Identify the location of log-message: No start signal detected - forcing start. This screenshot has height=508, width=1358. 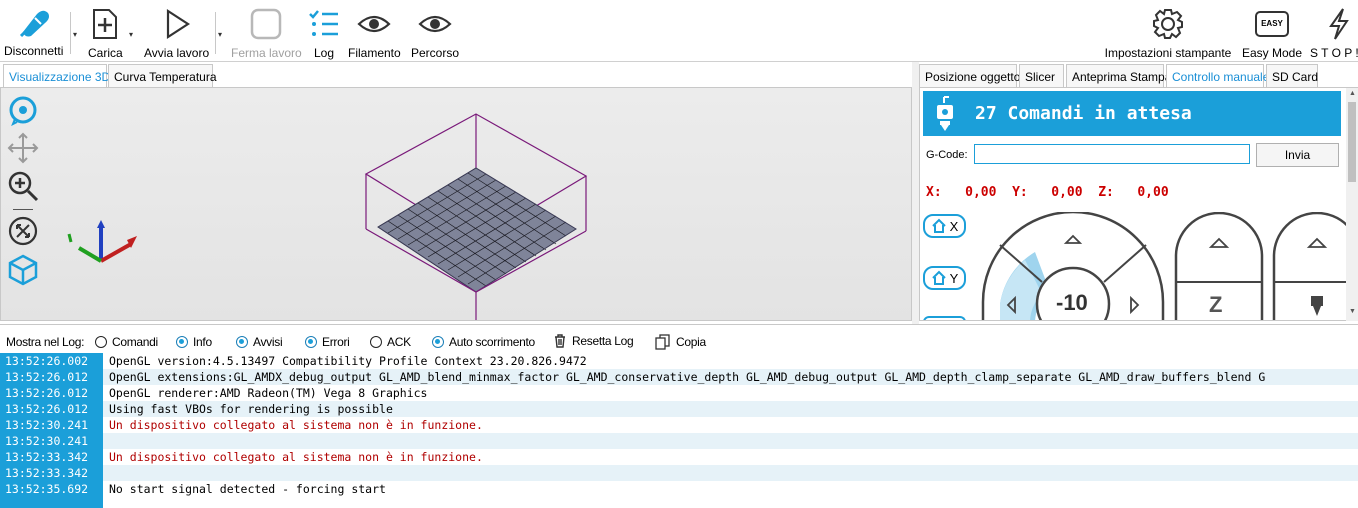
(247, 489).